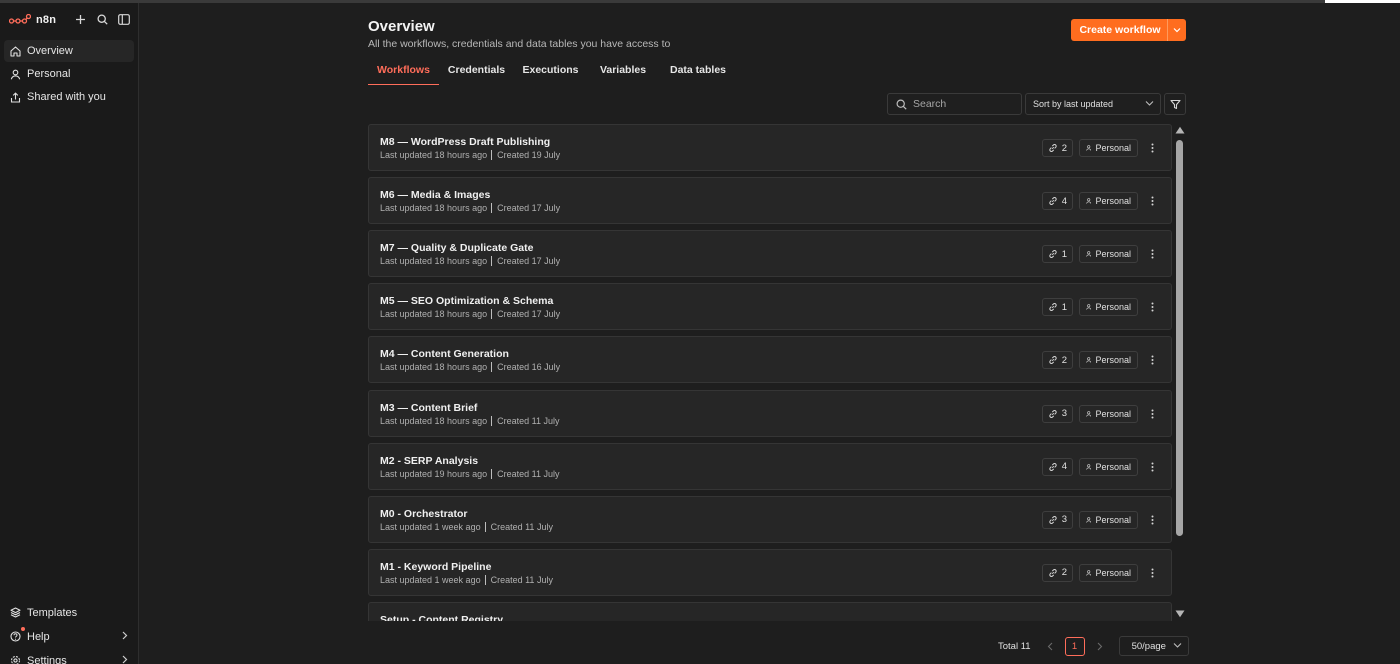  I want to click on chevron-right-icon, so click(1099, 646).